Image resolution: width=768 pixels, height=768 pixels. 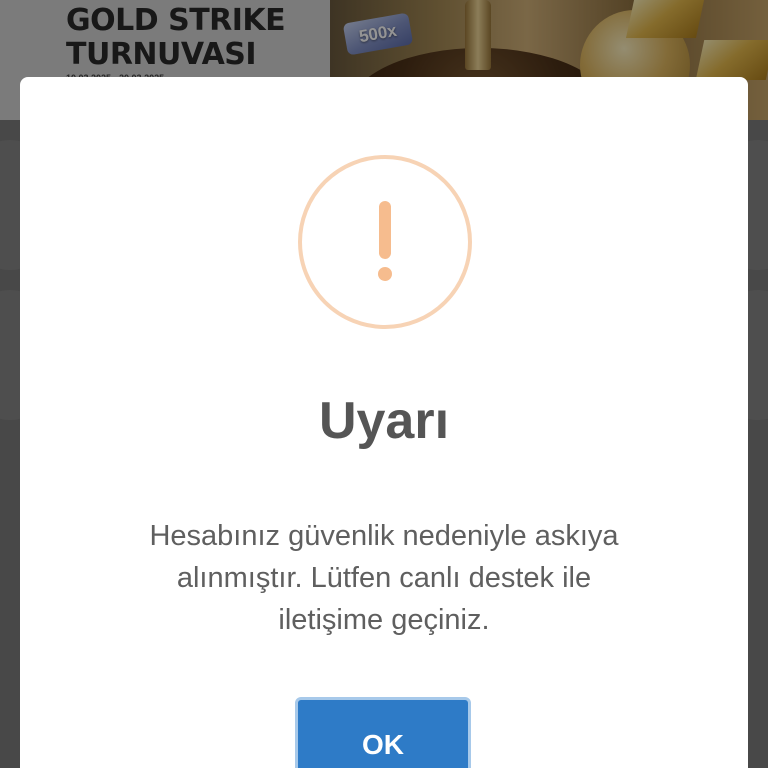 I want to click on exclamation-icon, so click(x=385, y=230).